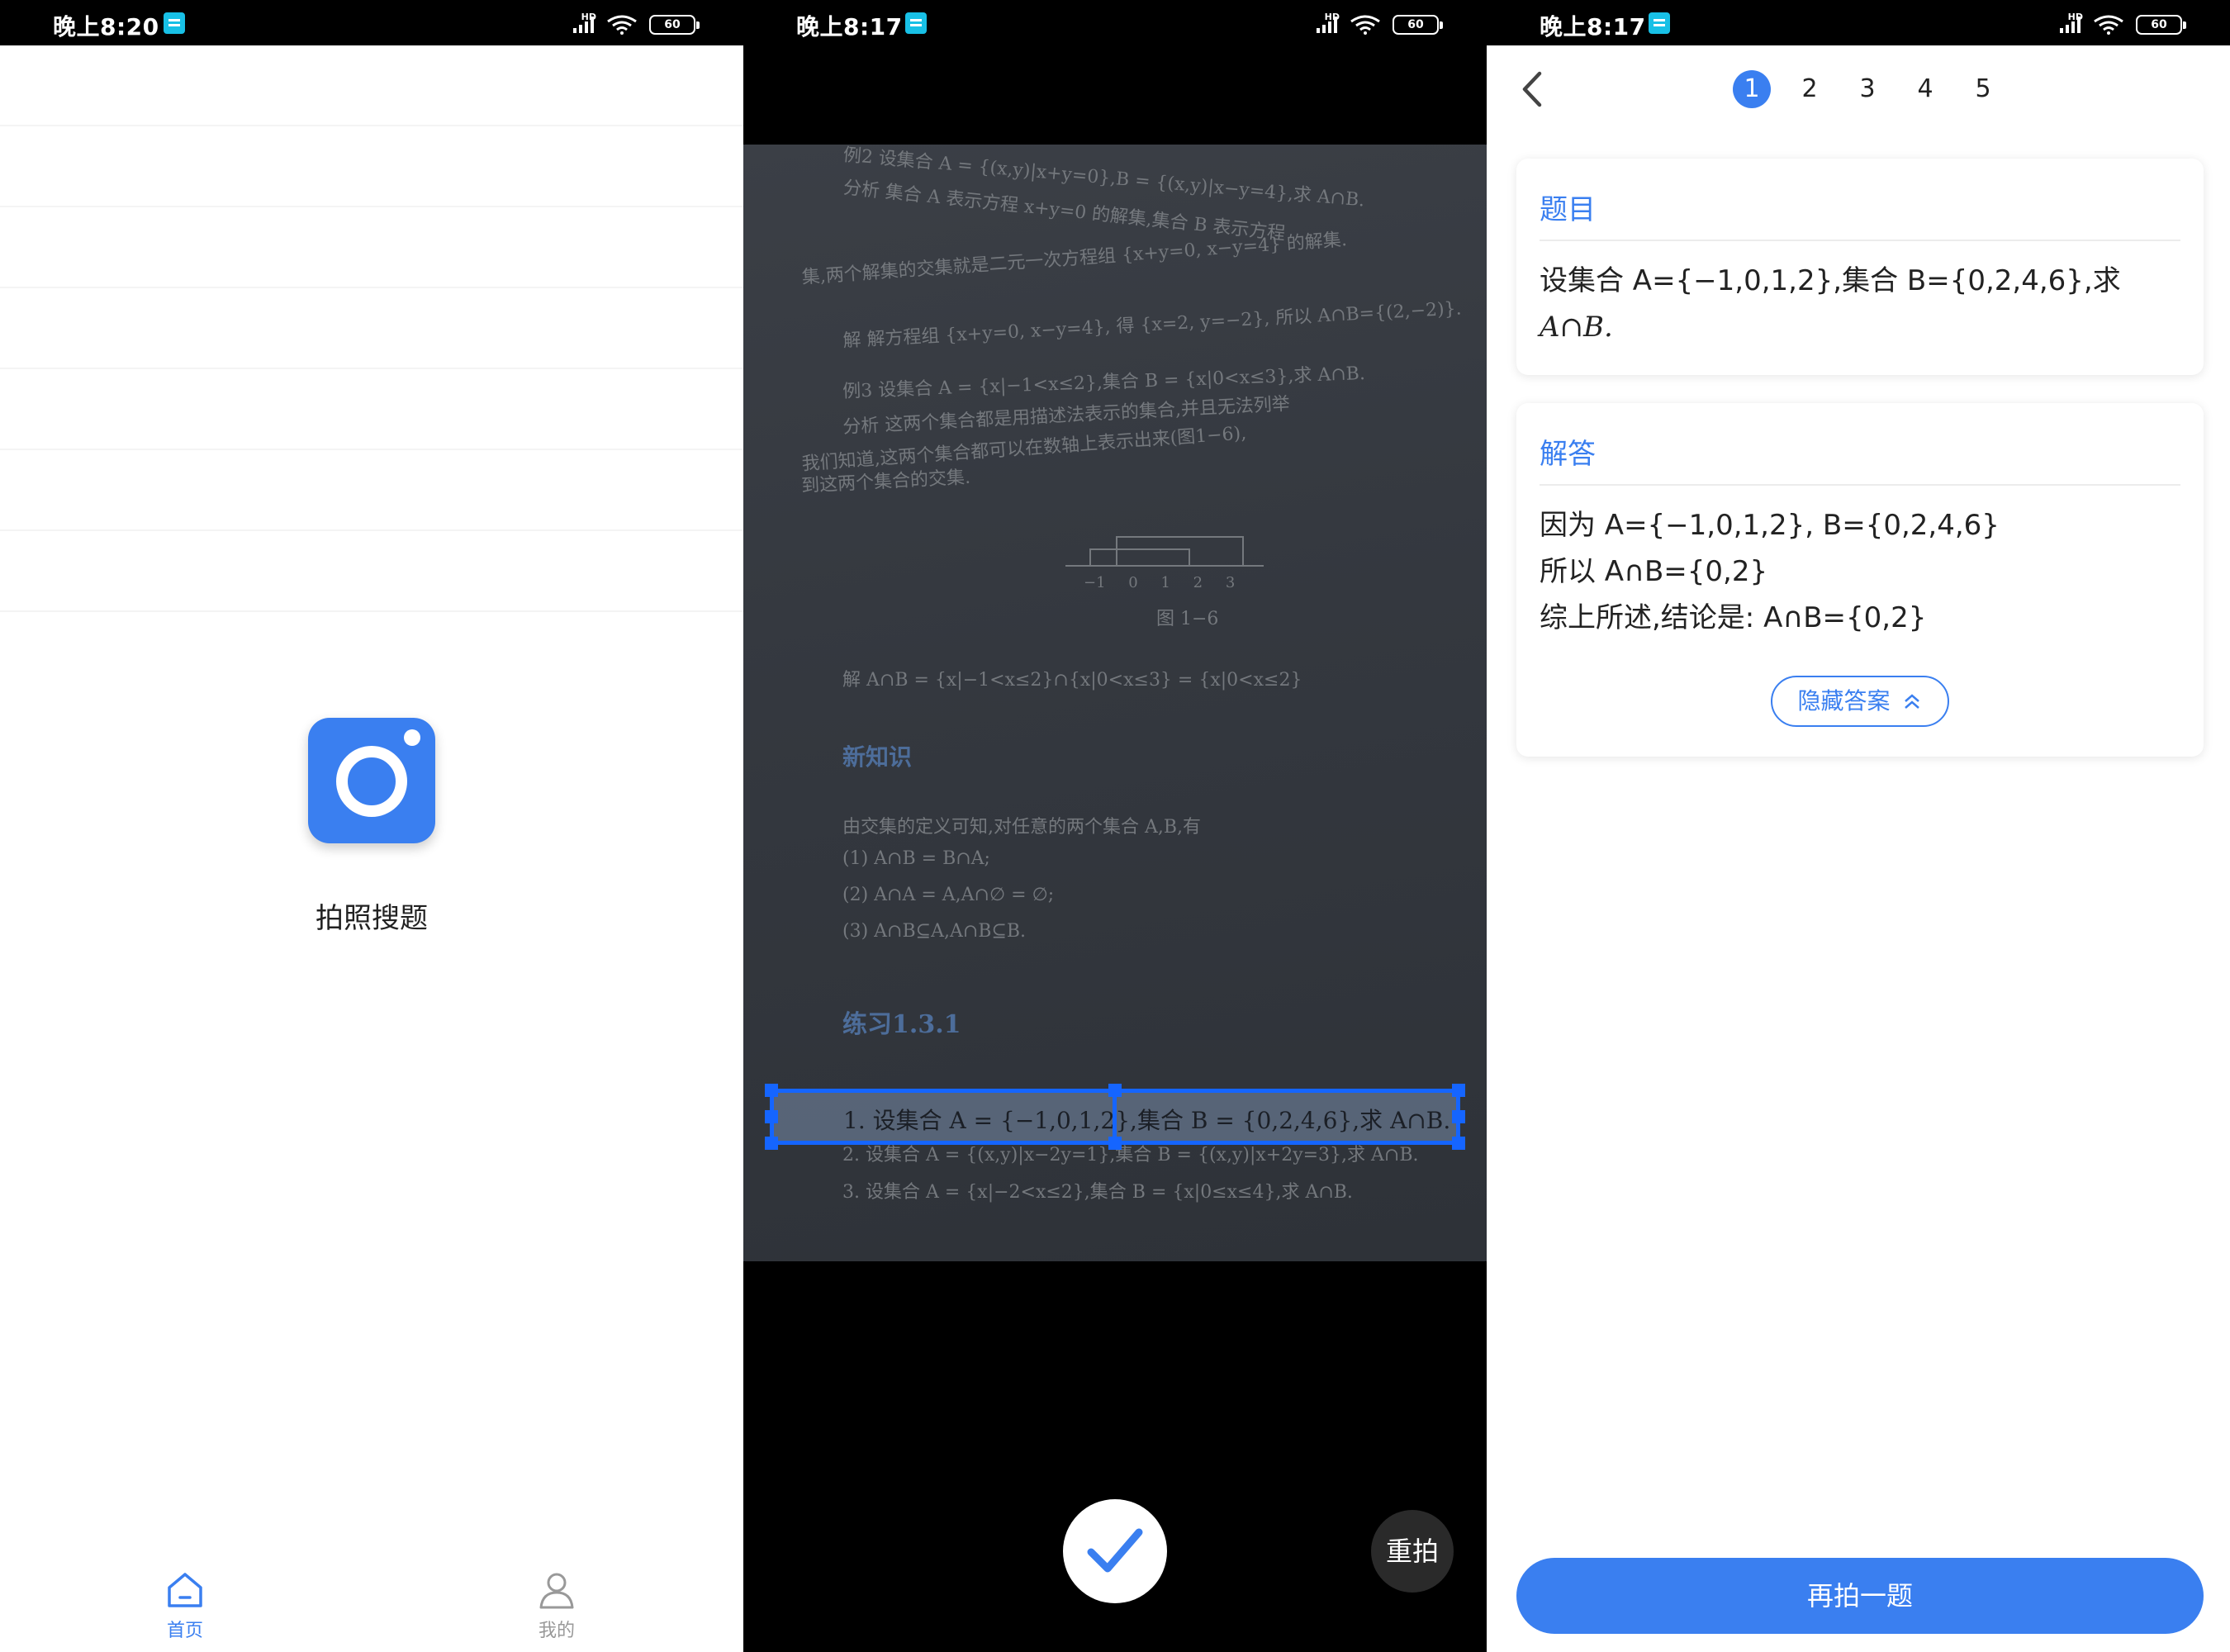 The height and width of the screenshot is (1652, 2230). I want to click on status-bar: 晚上8:20 HD 60, so click(371, 22).